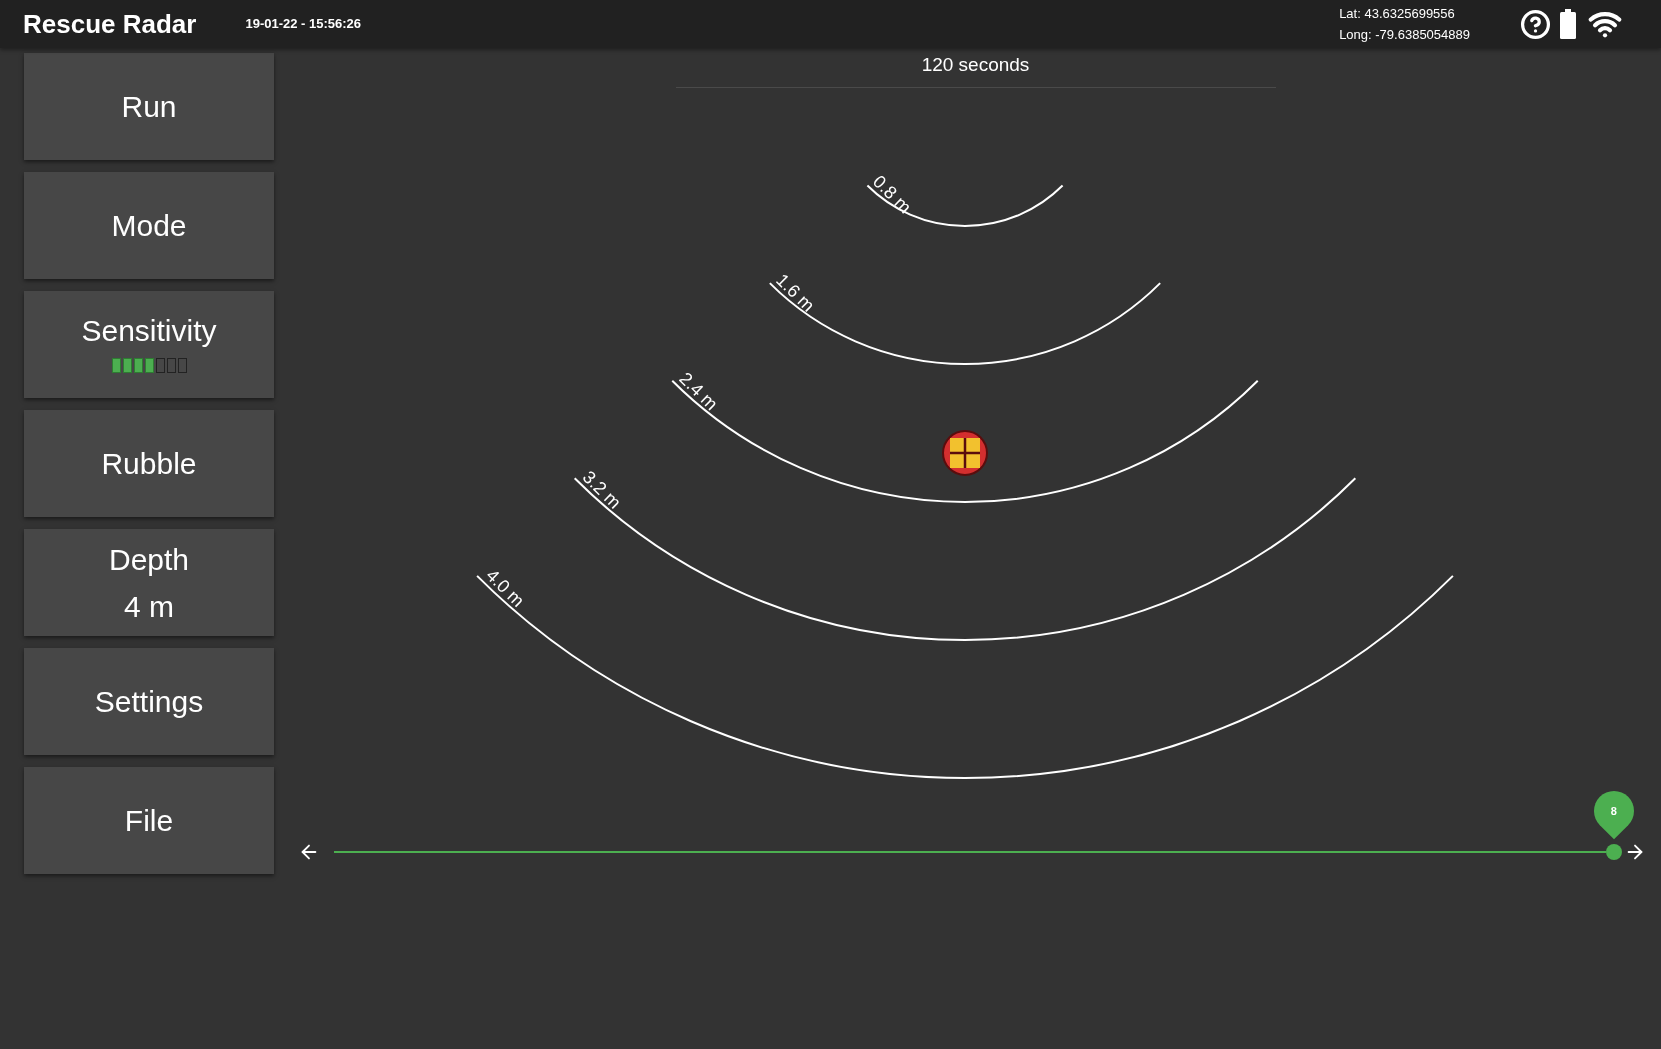 The width and height of the screenshot is (1661, 1049). What do you see at coordinates (601, 489) in the screenshot?
I see `range-label: 3.2 m` at bounding box center [601, 489].